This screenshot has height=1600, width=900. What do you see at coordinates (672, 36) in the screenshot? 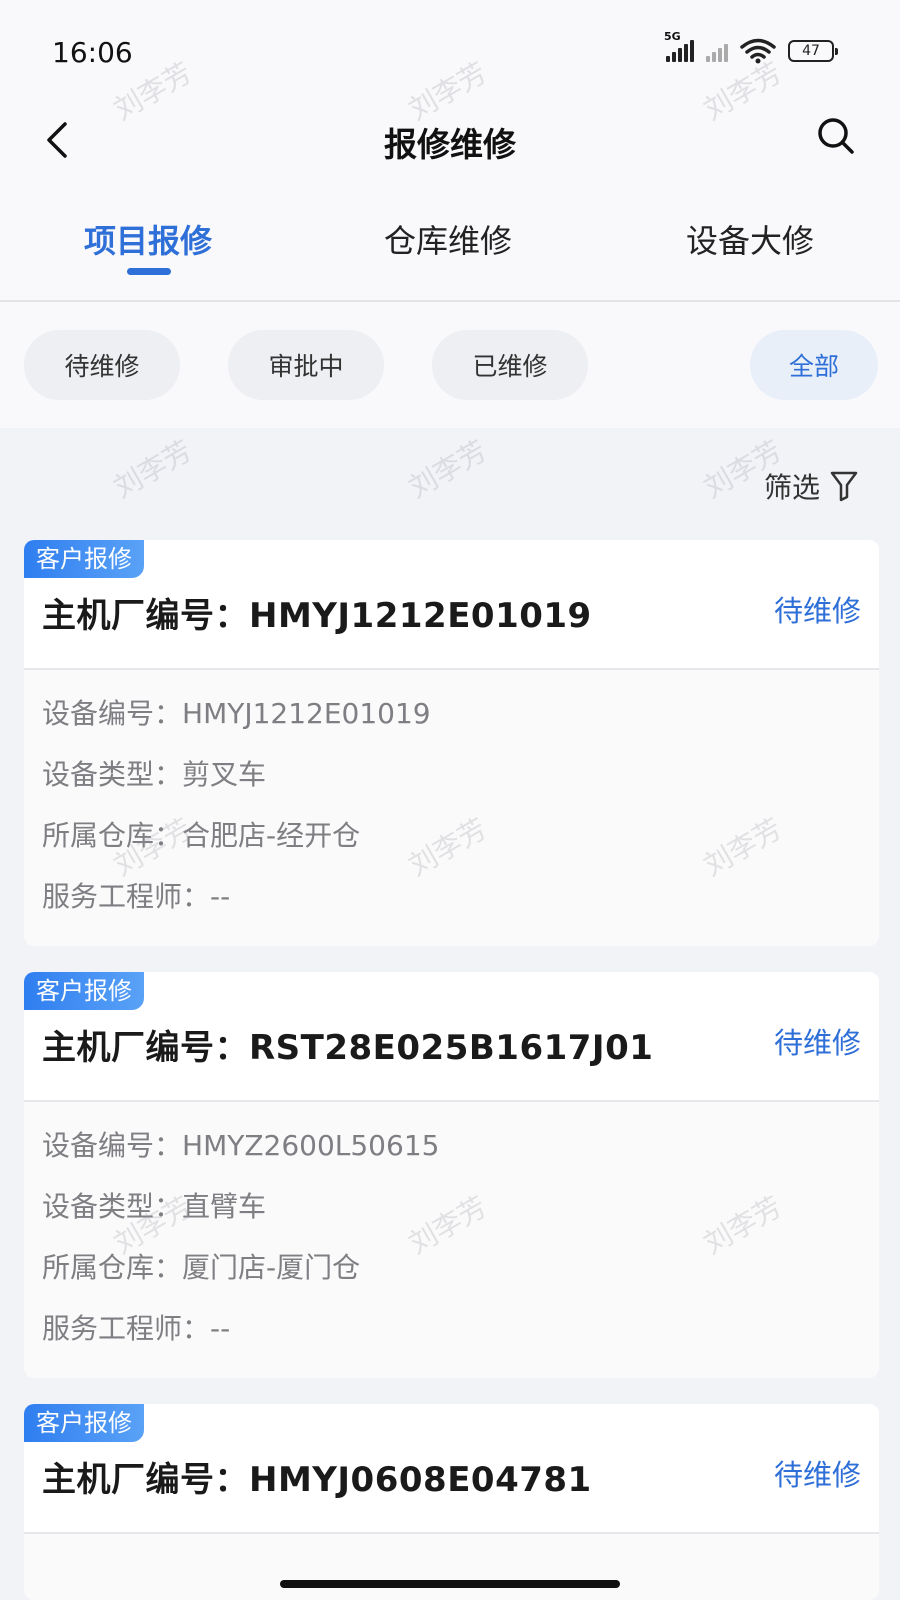
I see `network-type-label: 5G` at bounding box center [672, 36].